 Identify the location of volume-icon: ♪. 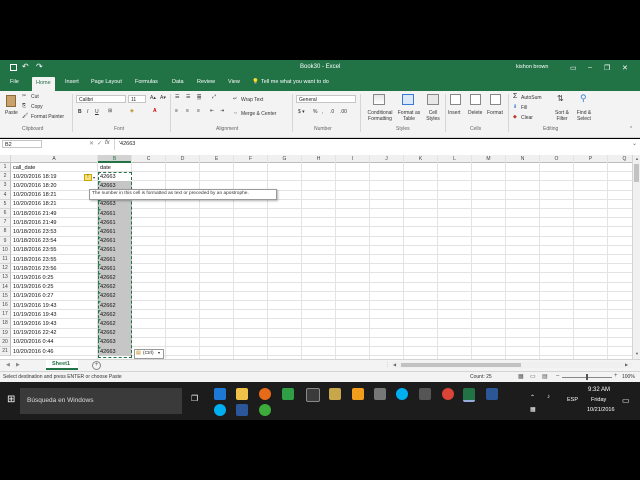
(548, 397).